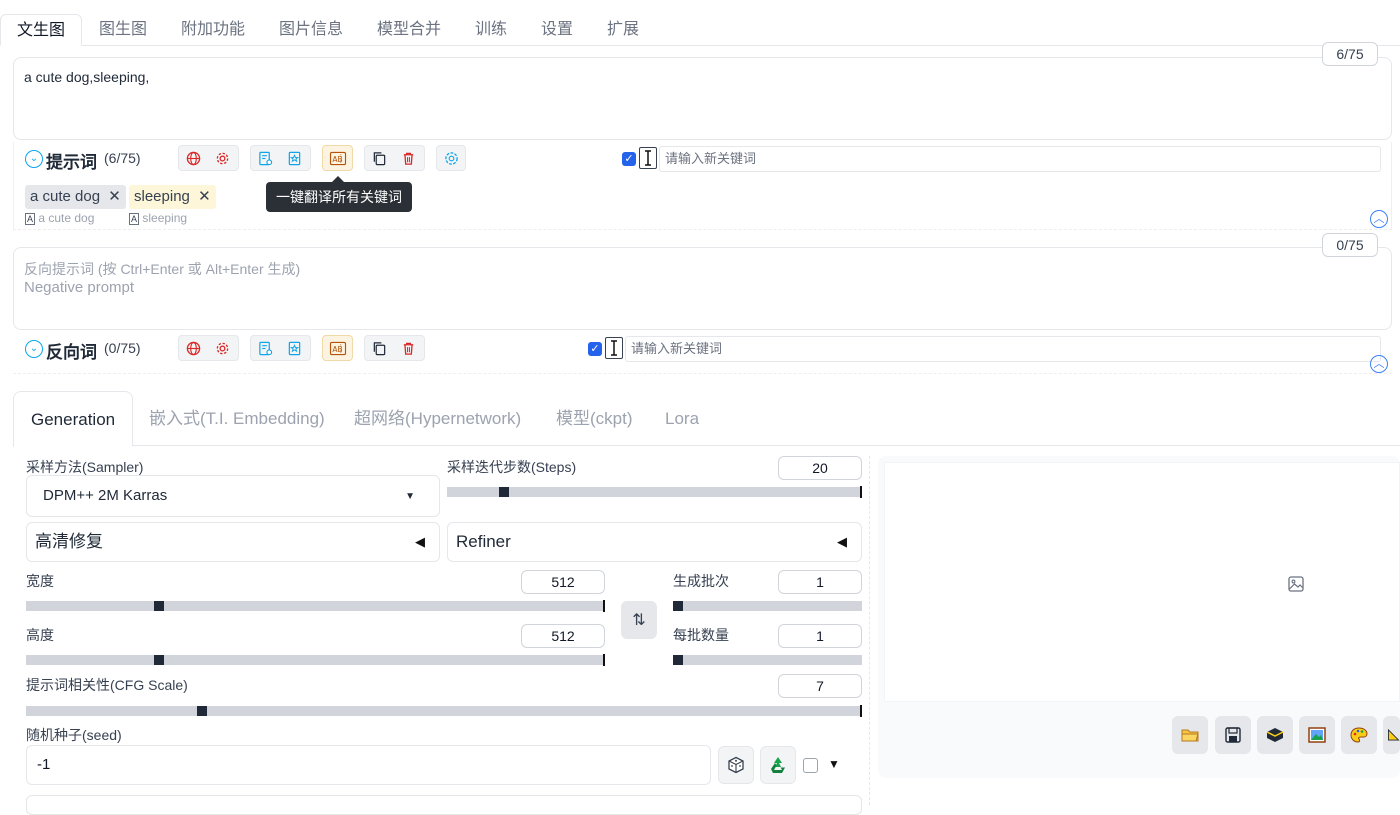 Image resolution: width=1400 pixels, height=815 pixels. Describe the element at coordinates (339, 194) in the screenshot. I see `tooltip: 一键翻译所有关键词` at that location.